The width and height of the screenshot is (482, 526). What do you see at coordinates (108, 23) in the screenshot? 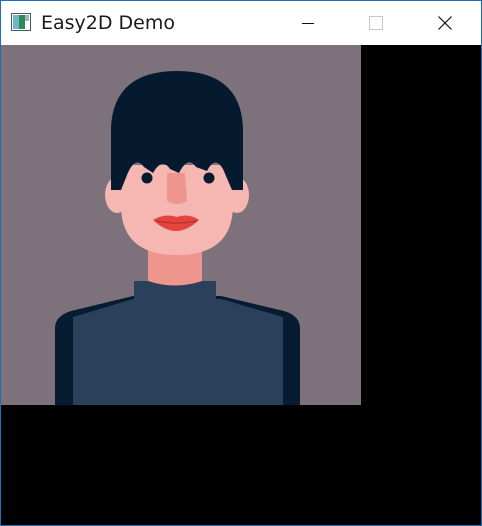
I see `window-title: Easy2D Demo` at bounding box center [108, 23].